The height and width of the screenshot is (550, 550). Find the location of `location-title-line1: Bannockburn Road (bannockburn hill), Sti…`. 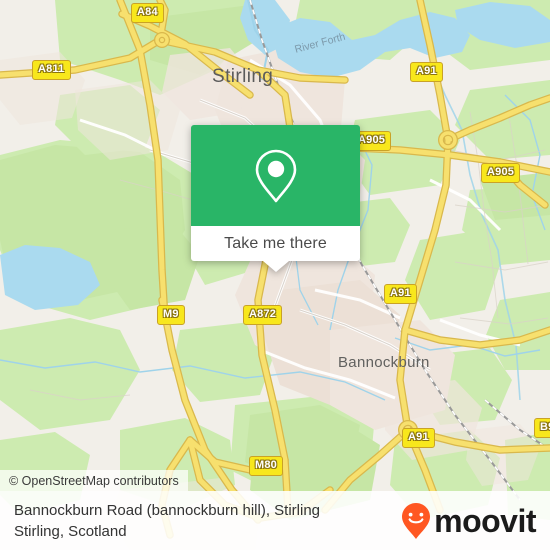

location-title-line1: Bannockburn Road (bannockburn hill), Sti… is located at coordinates (167, 510).